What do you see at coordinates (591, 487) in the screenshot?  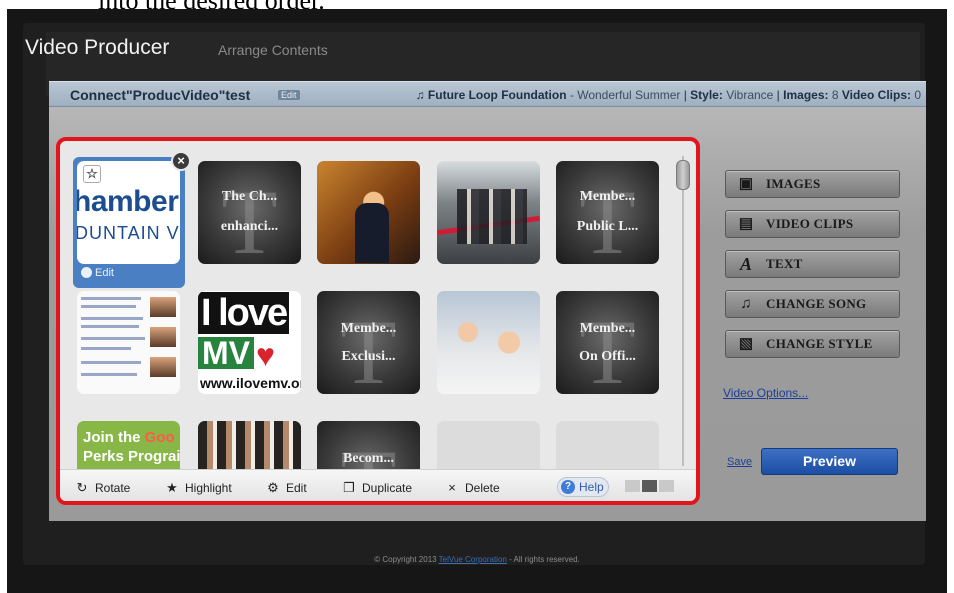 I see `help-label: Help` at bounding box center [591, 487].